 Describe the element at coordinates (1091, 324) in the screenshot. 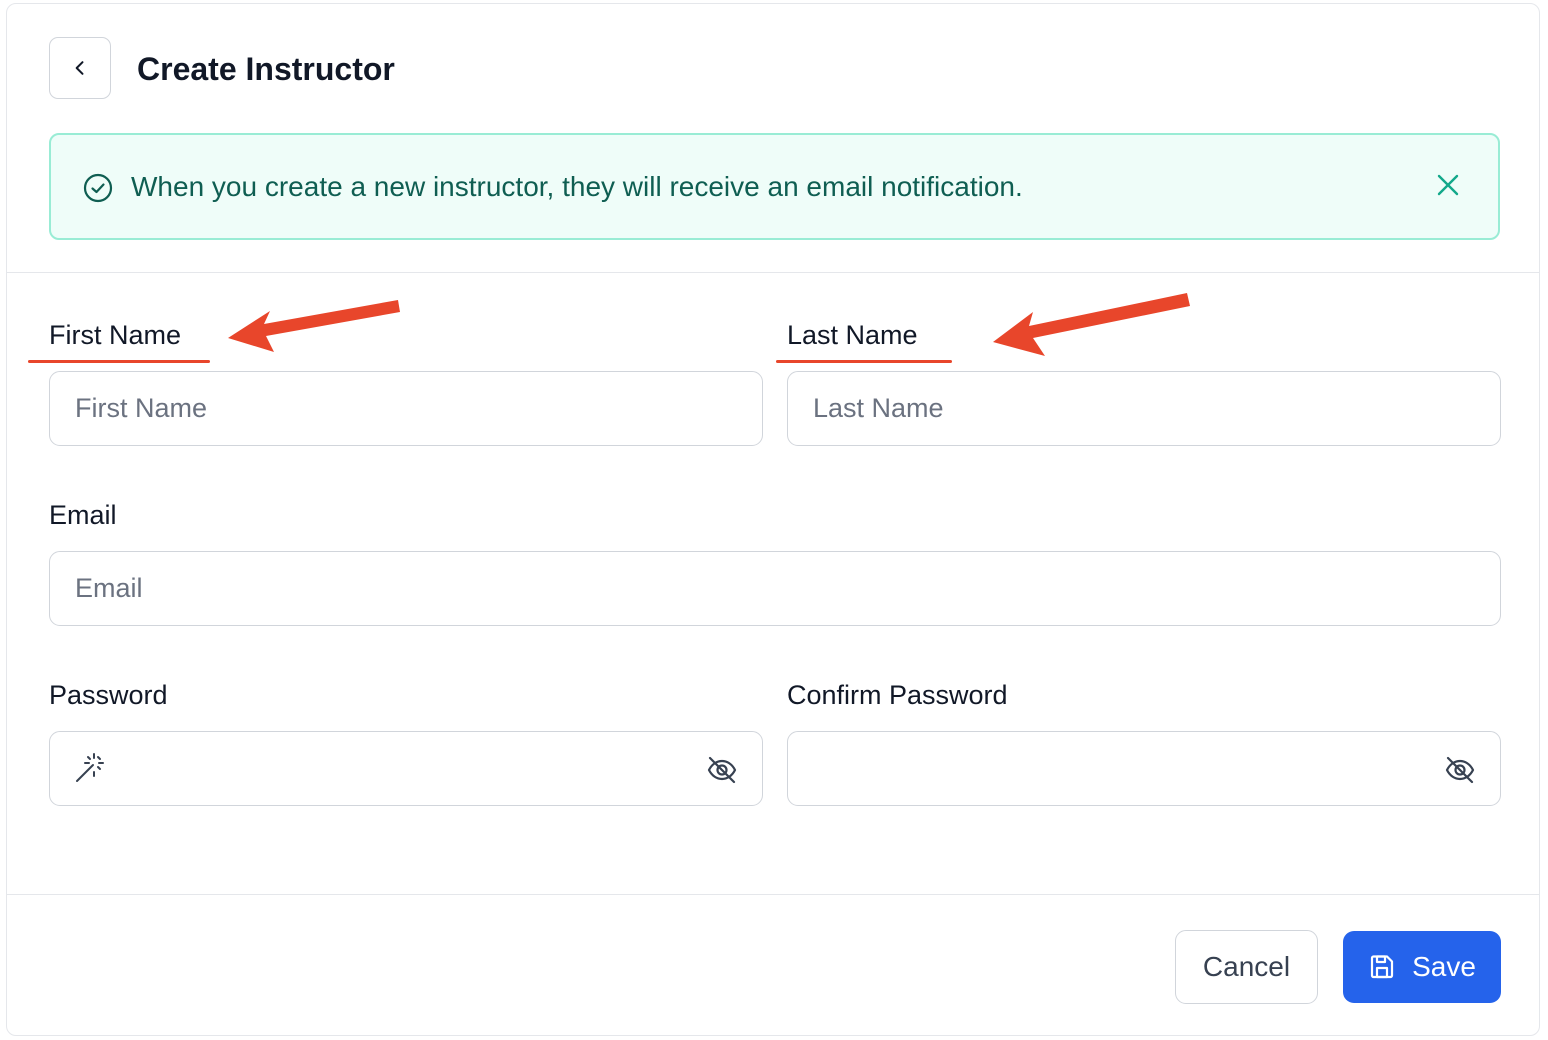

I see `last-name-annotation-arrow` at that location.